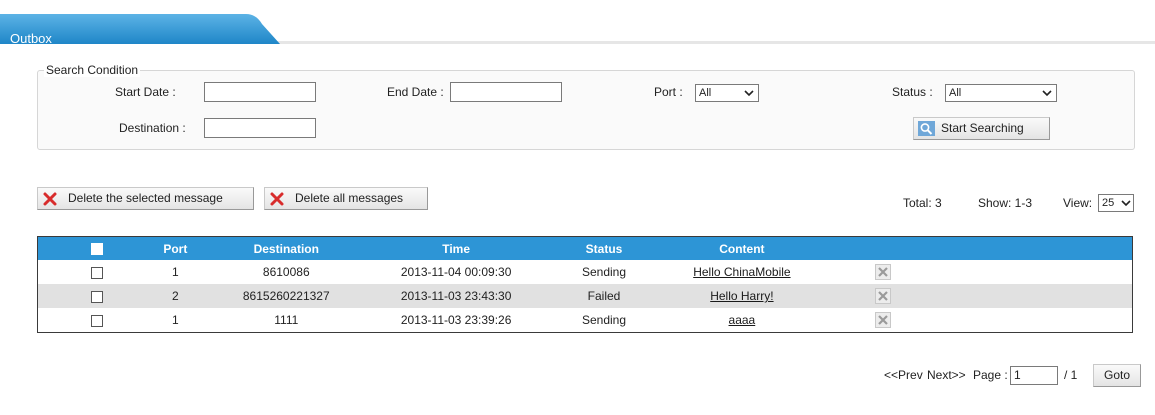 The image size is (1155, 415). Describe the element at coordinates (456, 296) in the screenshot. I see `cell-time: 2013-11-03 23:43:30` at that location.